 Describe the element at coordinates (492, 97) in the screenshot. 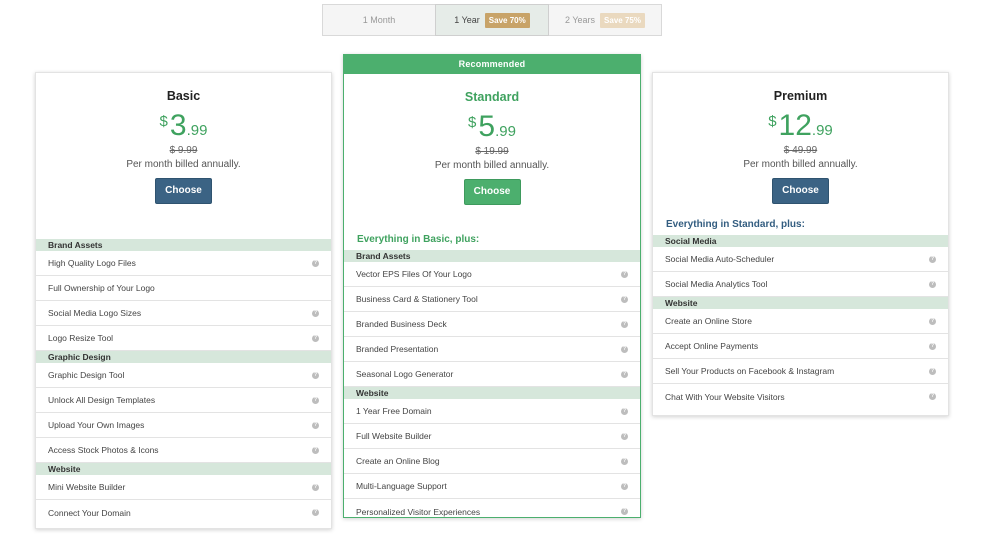

I see `plan-name: Standard` at that location.